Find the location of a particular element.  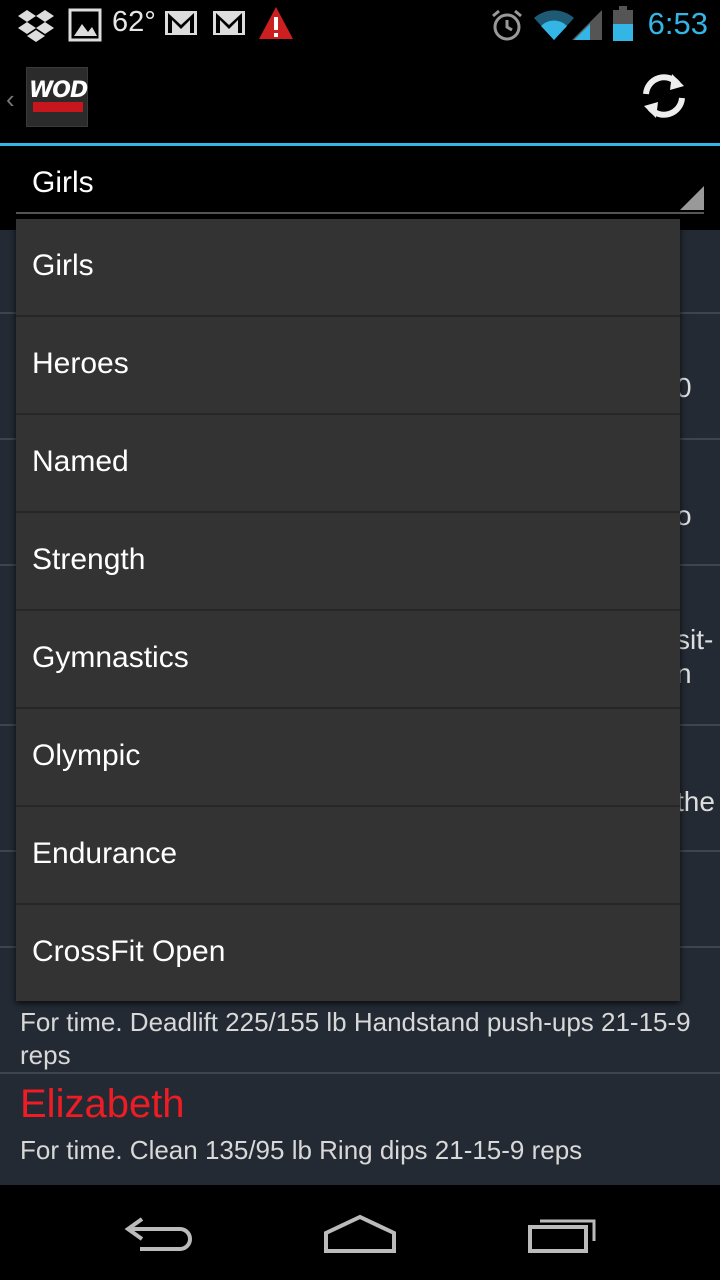

signal-icon is located at coordinates (587, 25).